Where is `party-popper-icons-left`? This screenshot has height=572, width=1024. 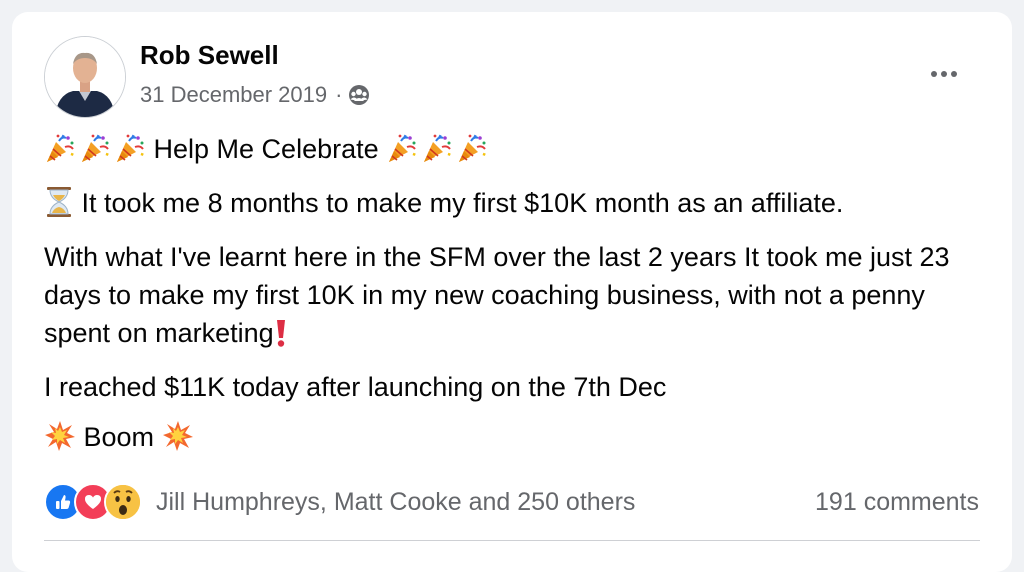 party-popper-icons-left is located at coordinates (95, 148).